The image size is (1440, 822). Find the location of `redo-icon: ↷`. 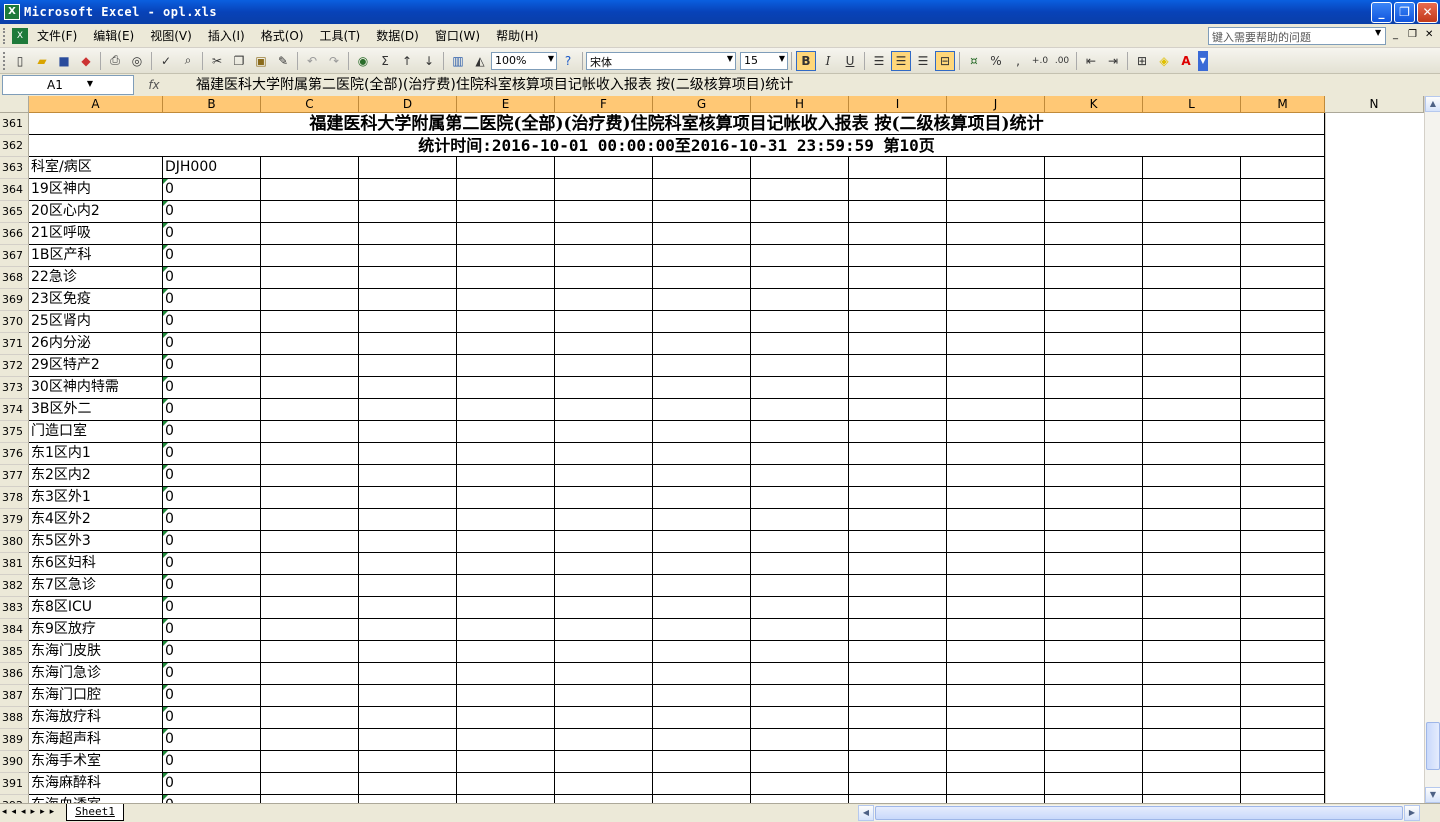

redo-icon: ↷ is located at coordinates (334, 61).